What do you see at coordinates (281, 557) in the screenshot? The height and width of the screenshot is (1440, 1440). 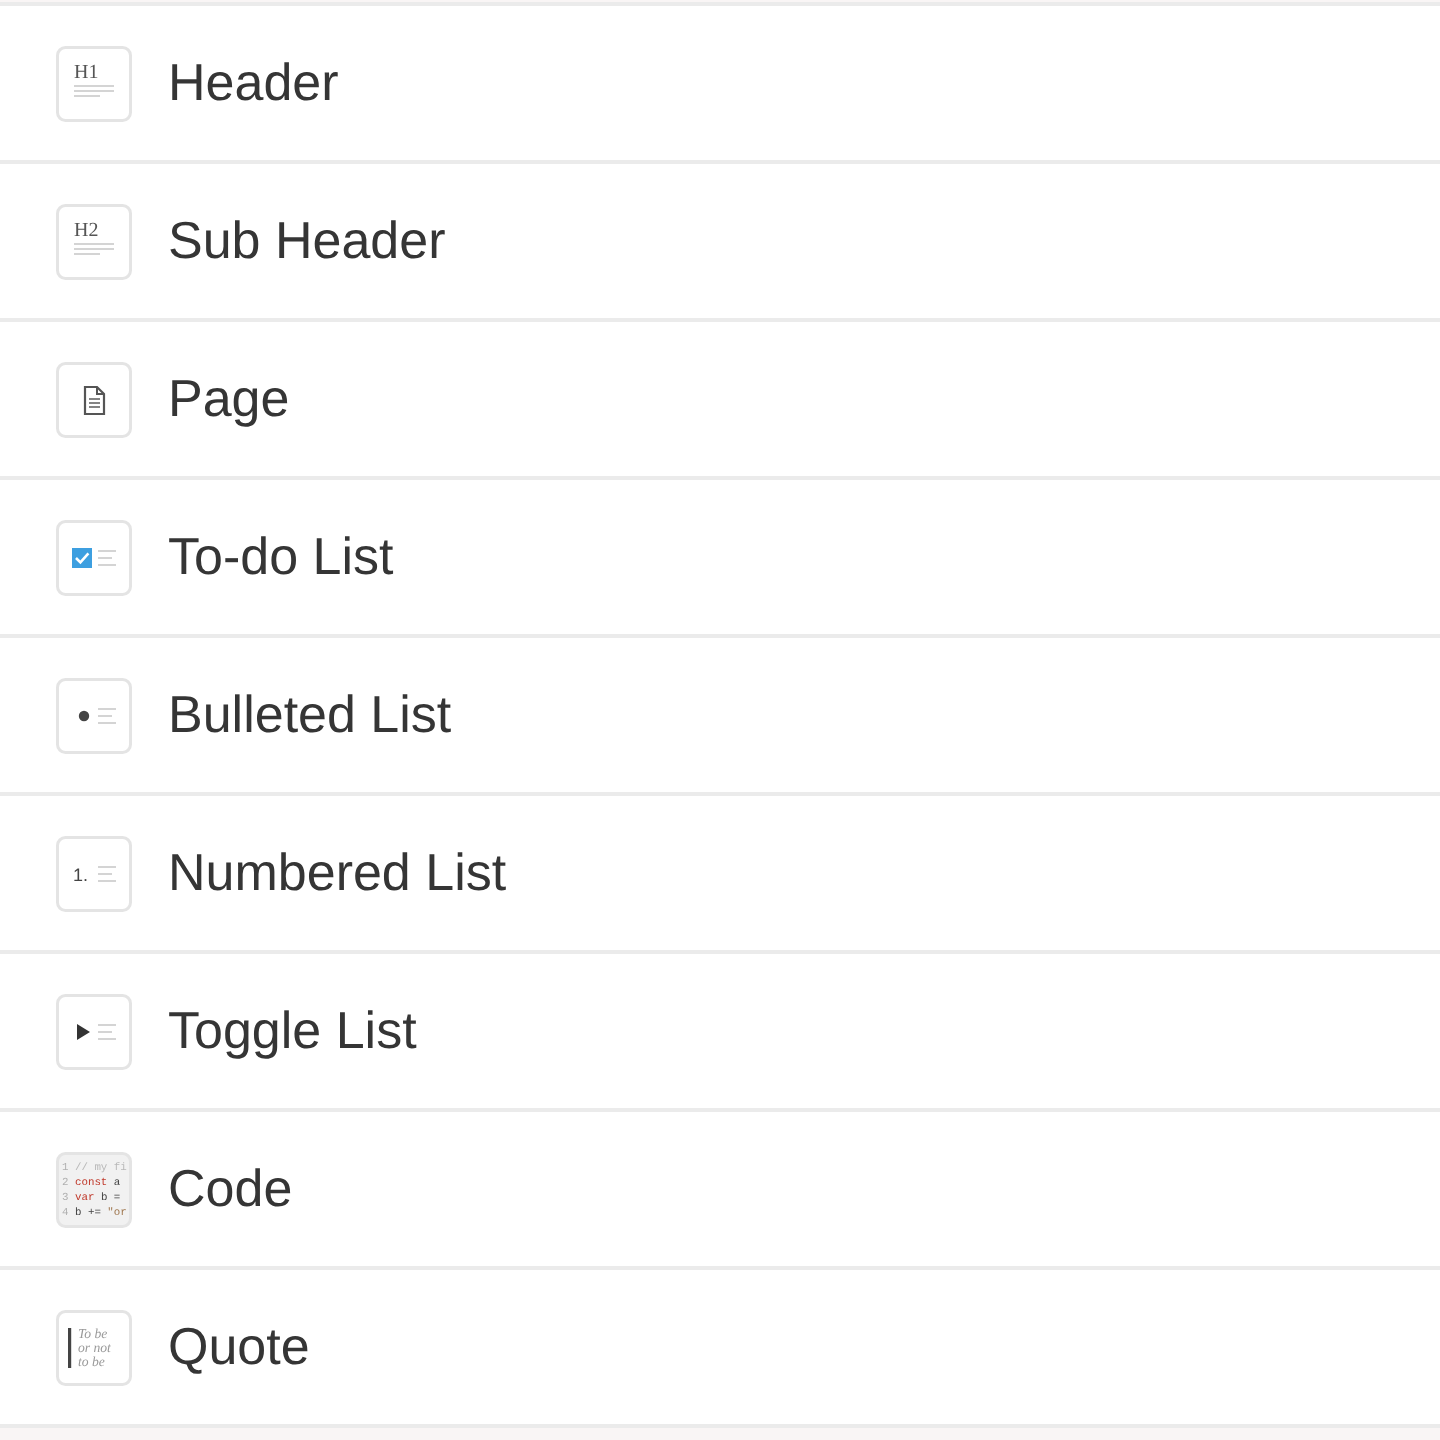 I see `block-type-label: To-do List` at bounding box center [281, 557].